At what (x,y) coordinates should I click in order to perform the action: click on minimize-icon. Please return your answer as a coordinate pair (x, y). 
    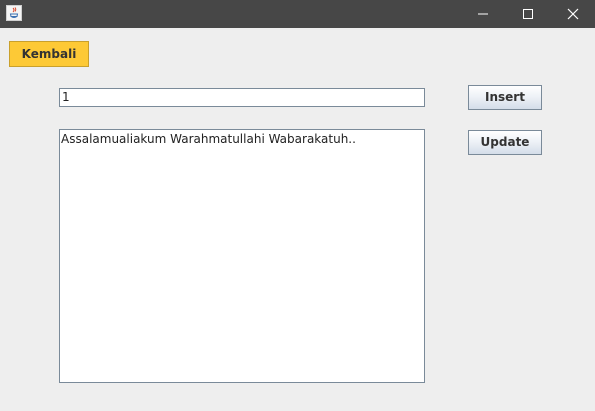
    Looking at the image, I should click on (483, 14).